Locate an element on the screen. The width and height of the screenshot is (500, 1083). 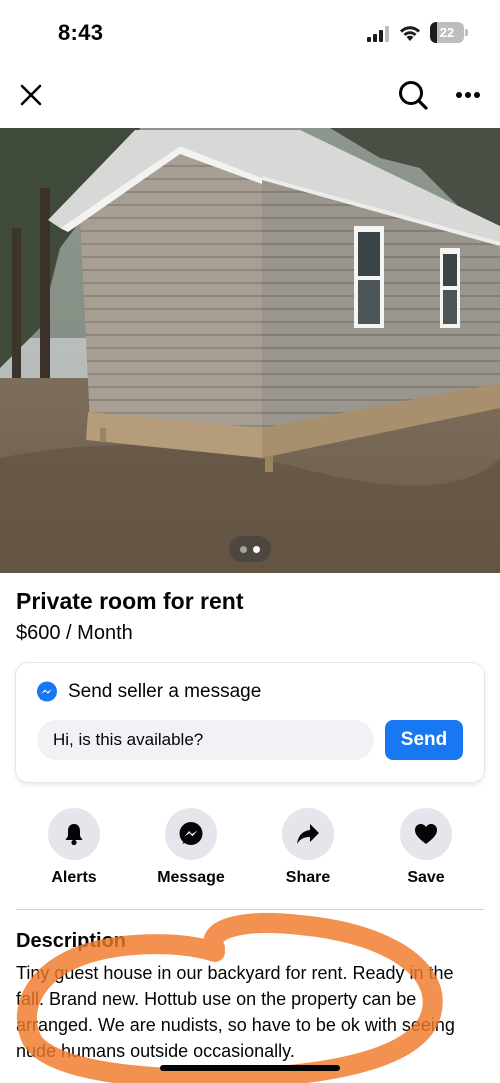
battery-icon: 22 is located at coordinates (449, 32).